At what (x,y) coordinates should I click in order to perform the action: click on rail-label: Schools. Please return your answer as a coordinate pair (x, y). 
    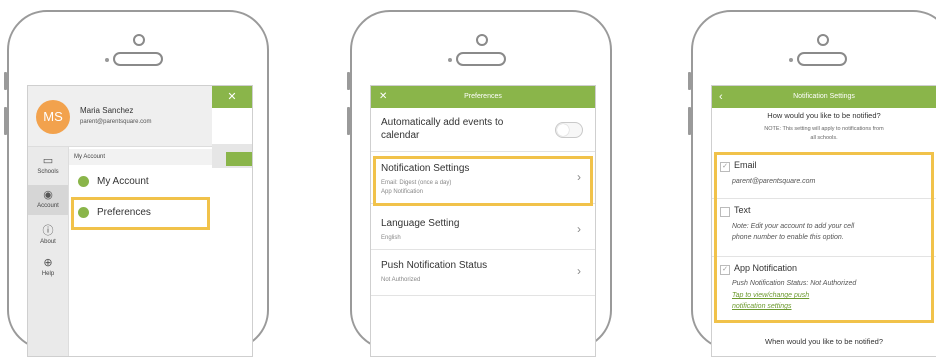
    Looking at the image, I should click on (48, 172).